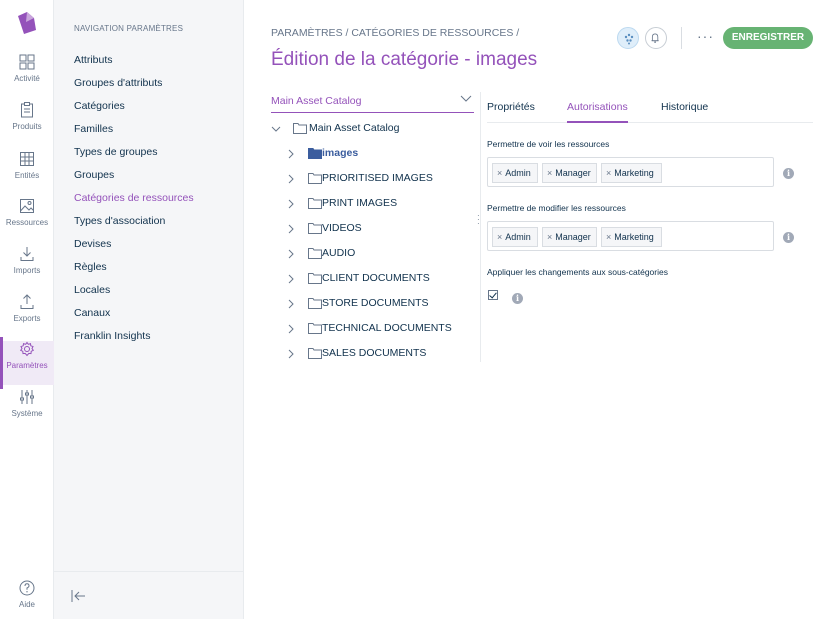  What do you see at coordinates (27, 159) in the screenshot?
I see `grid-icon` at bounding box center [27, 159].